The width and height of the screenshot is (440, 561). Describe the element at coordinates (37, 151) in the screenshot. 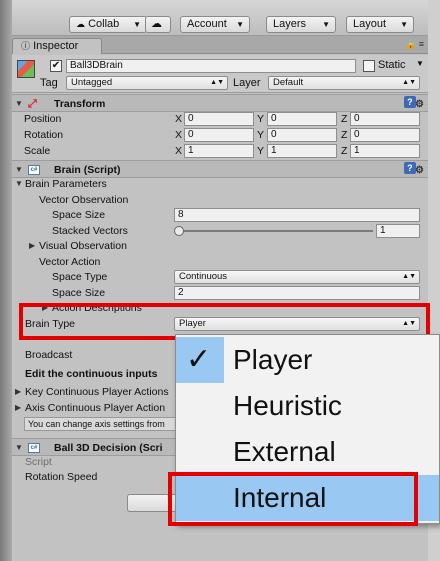

I see `scale-label: Scale` at that location.